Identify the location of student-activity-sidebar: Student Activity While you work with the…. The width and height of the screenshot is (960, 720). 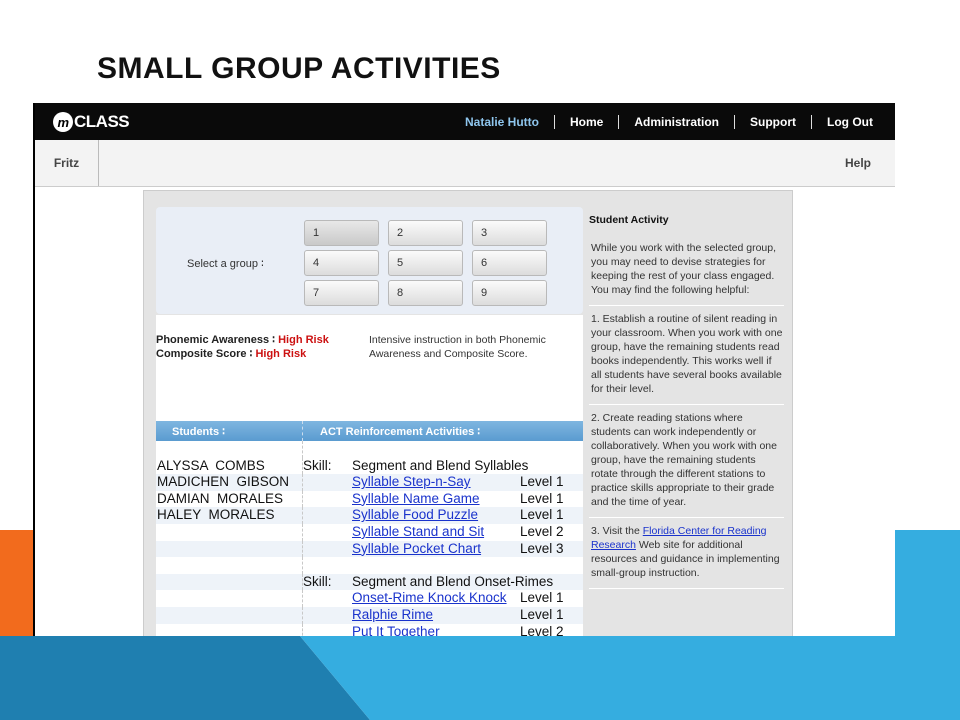
(686, 401).